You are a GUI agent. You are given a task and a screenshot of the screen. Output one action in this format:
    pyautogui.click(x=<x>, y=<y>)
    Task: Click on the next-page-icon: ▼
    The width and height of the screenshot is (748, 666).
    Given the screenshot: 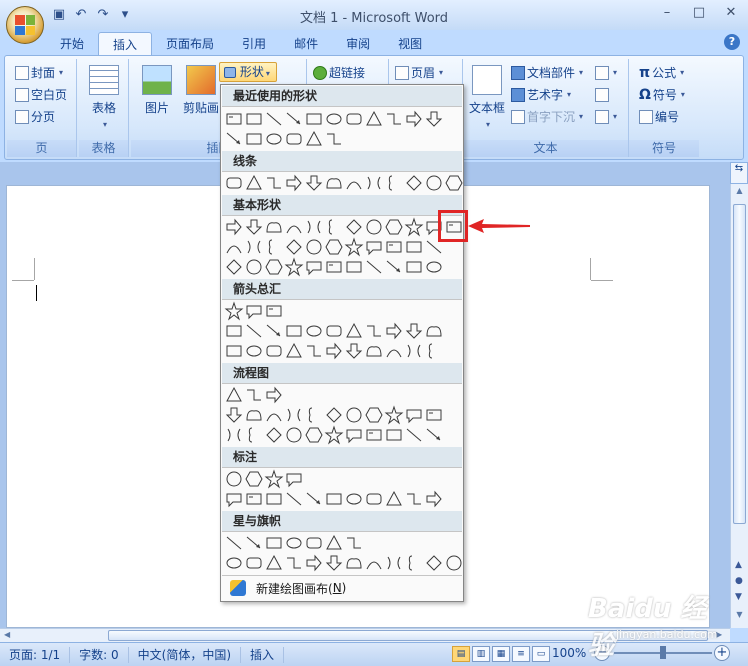 What is the action you would take?
    pyautogui.click(x=738, y=597)
    